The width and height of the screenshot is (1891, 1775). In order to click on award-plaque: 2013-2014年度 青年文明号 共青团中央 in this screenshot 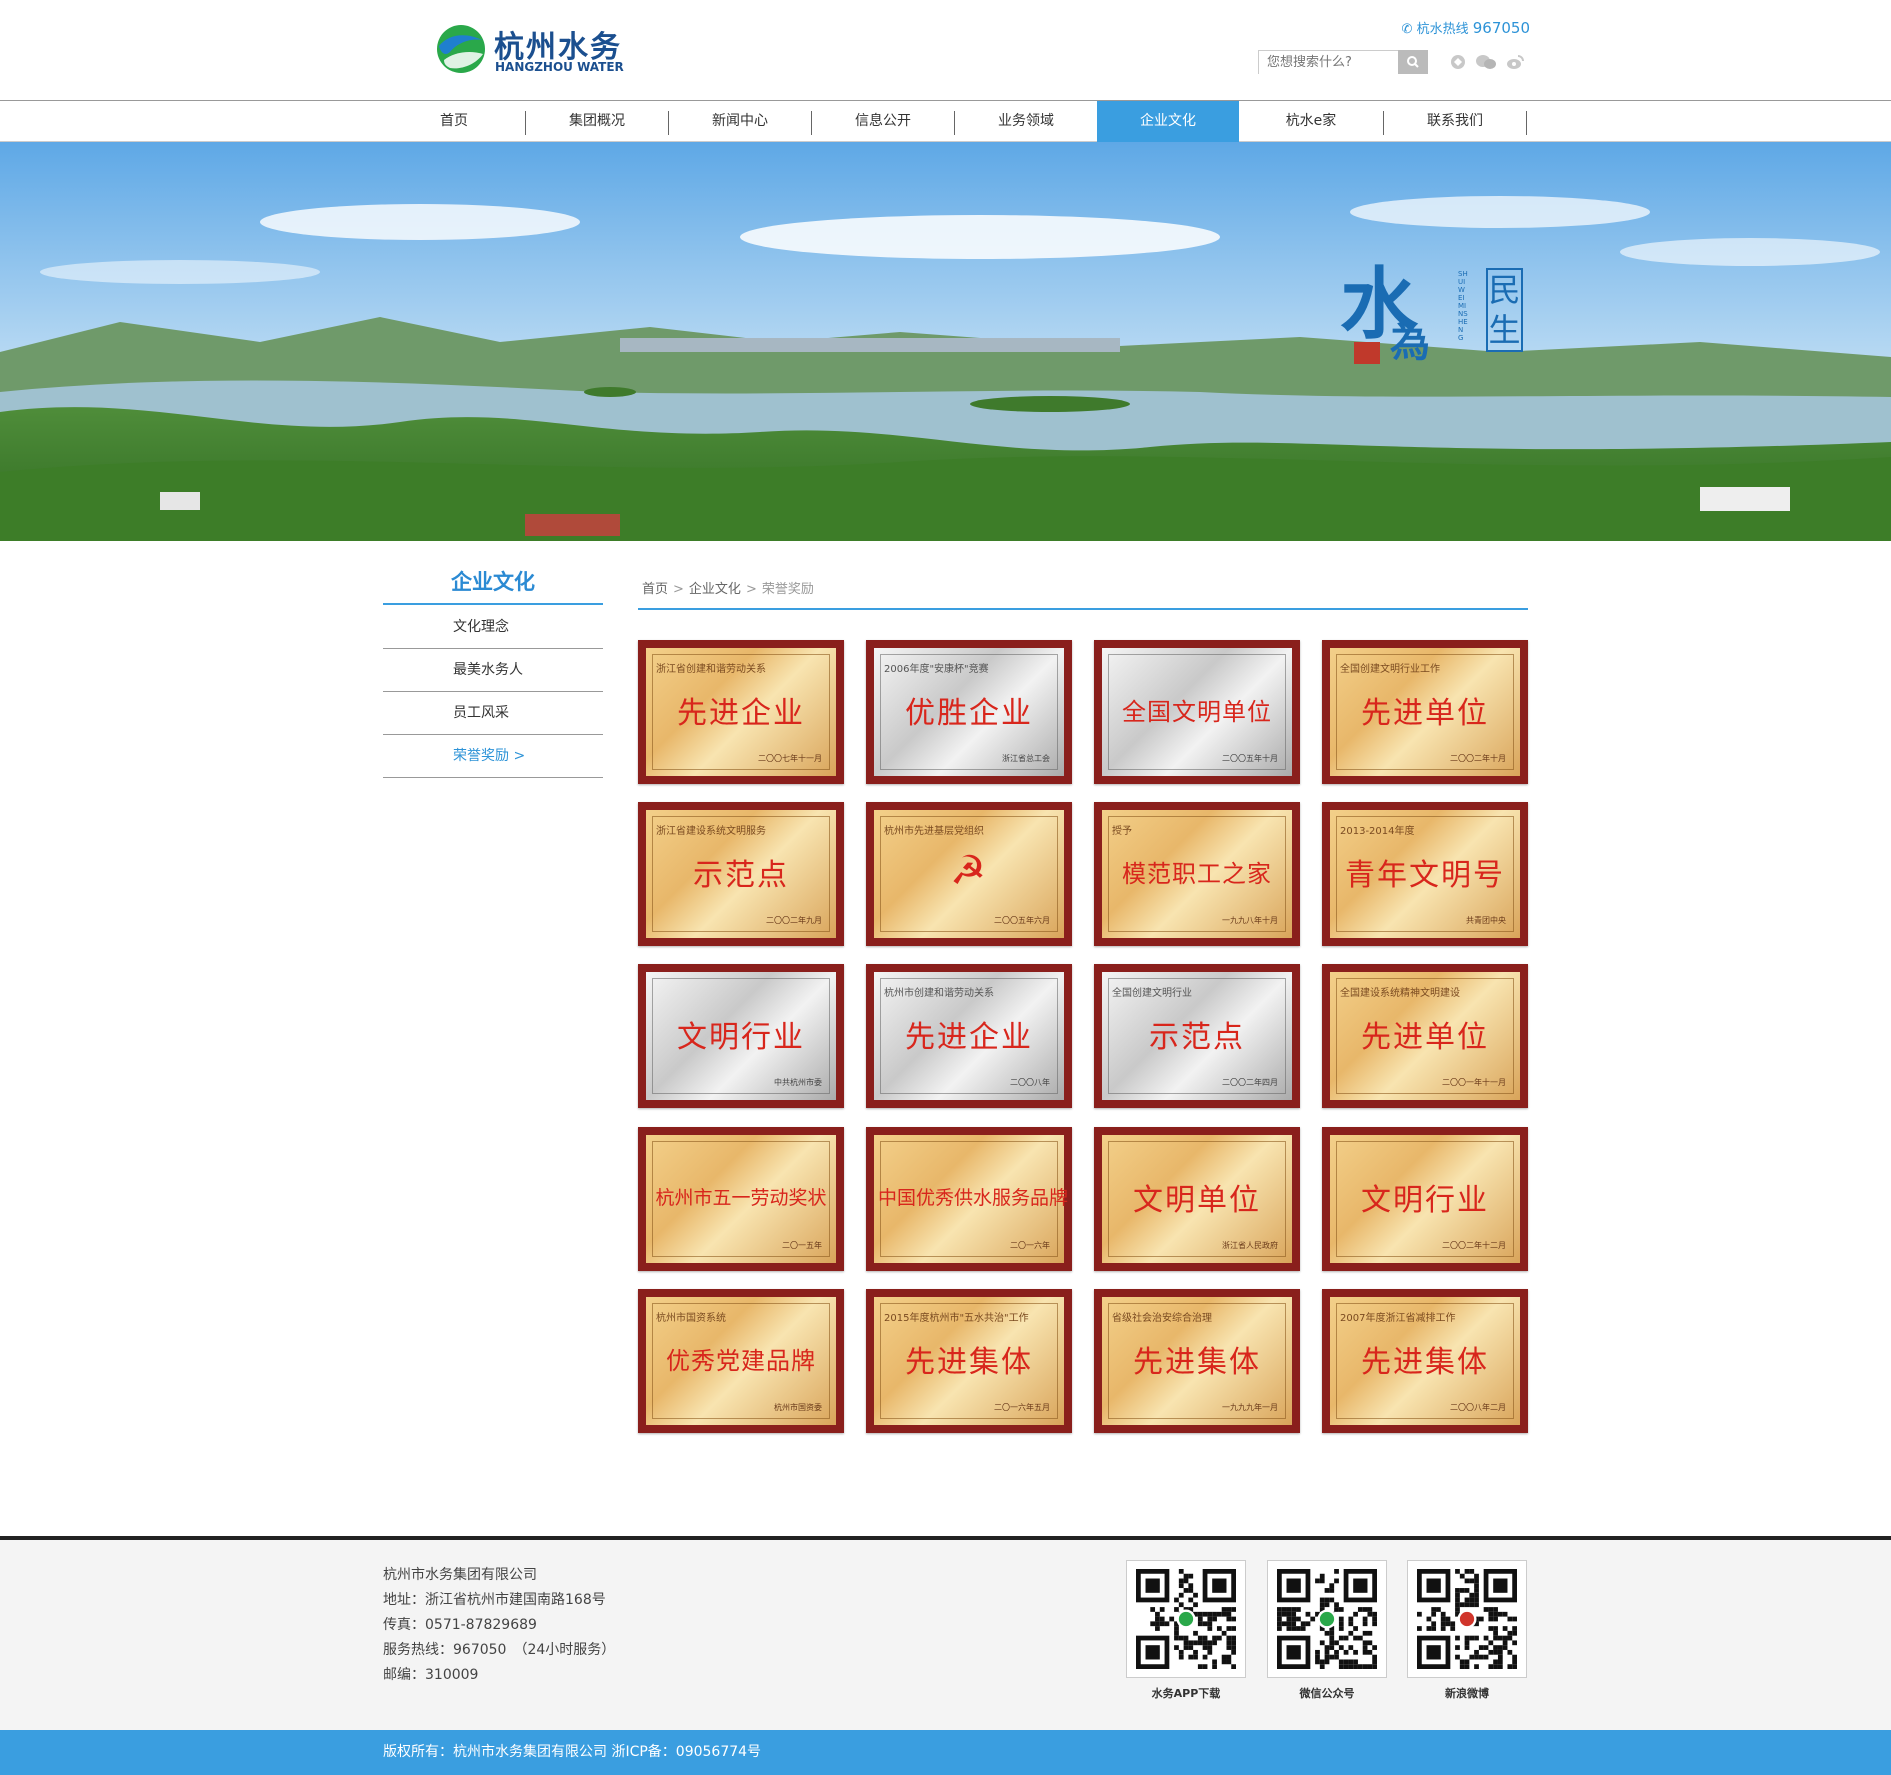, I will do `click(1425, 874)`.